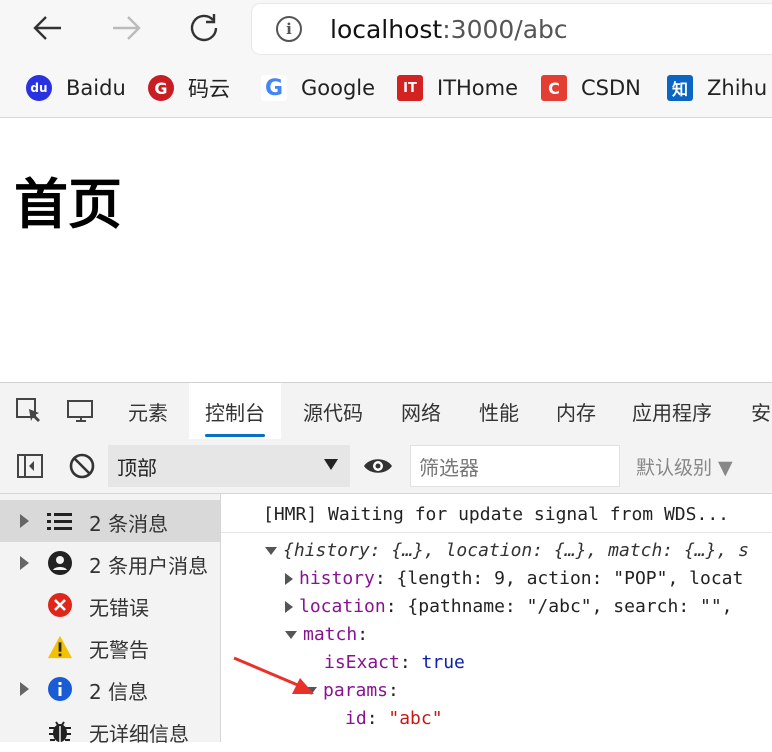 The image size is (772, 752). What do you see at coordinates (496, 532) in the screenshot?
I see `message-divider` at bounding box center [496, 532].